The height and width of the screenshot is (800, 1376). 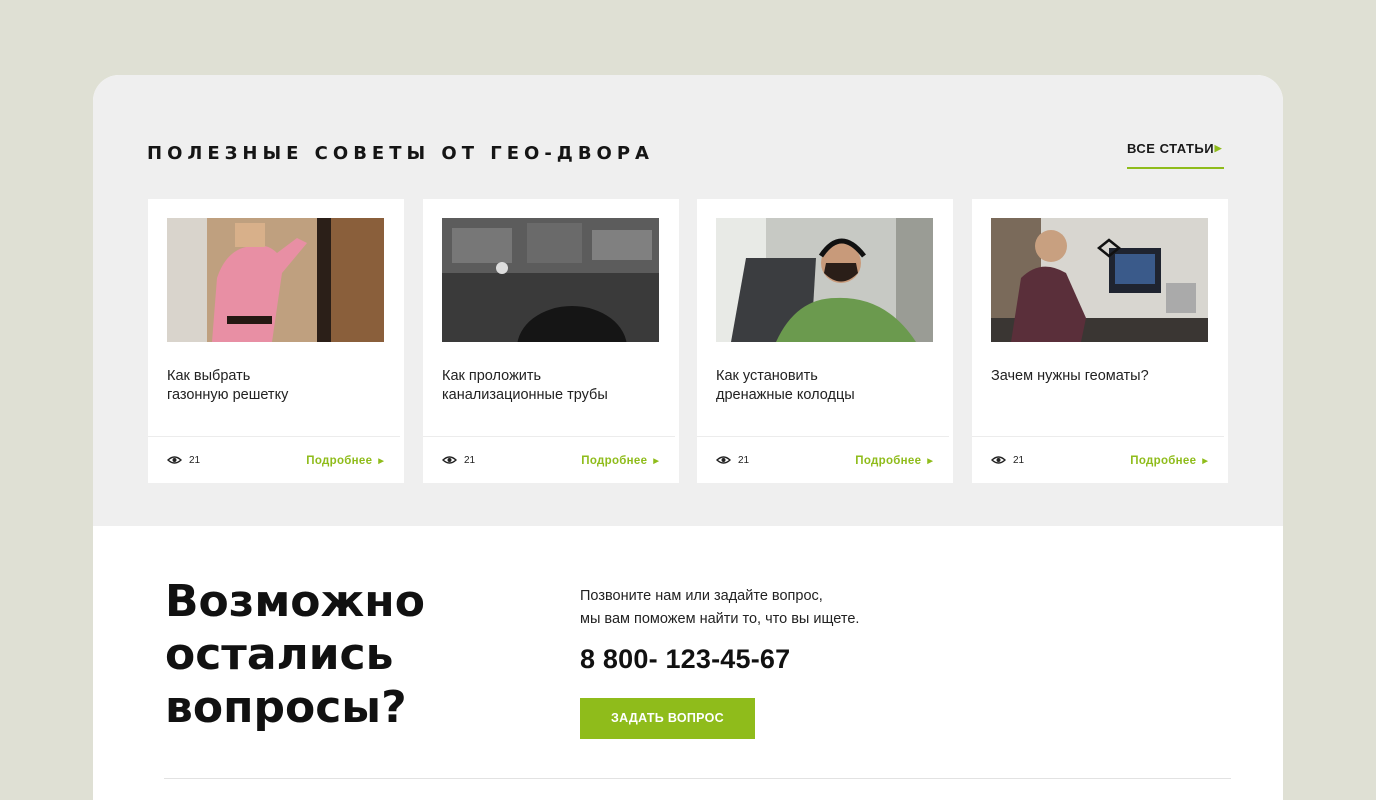 What do you see at coordinates (1171, 148) in the screenshot?
I see `all-articles-label: ВСЕ СТАТЬИ` at bounding box center [1171, 148].